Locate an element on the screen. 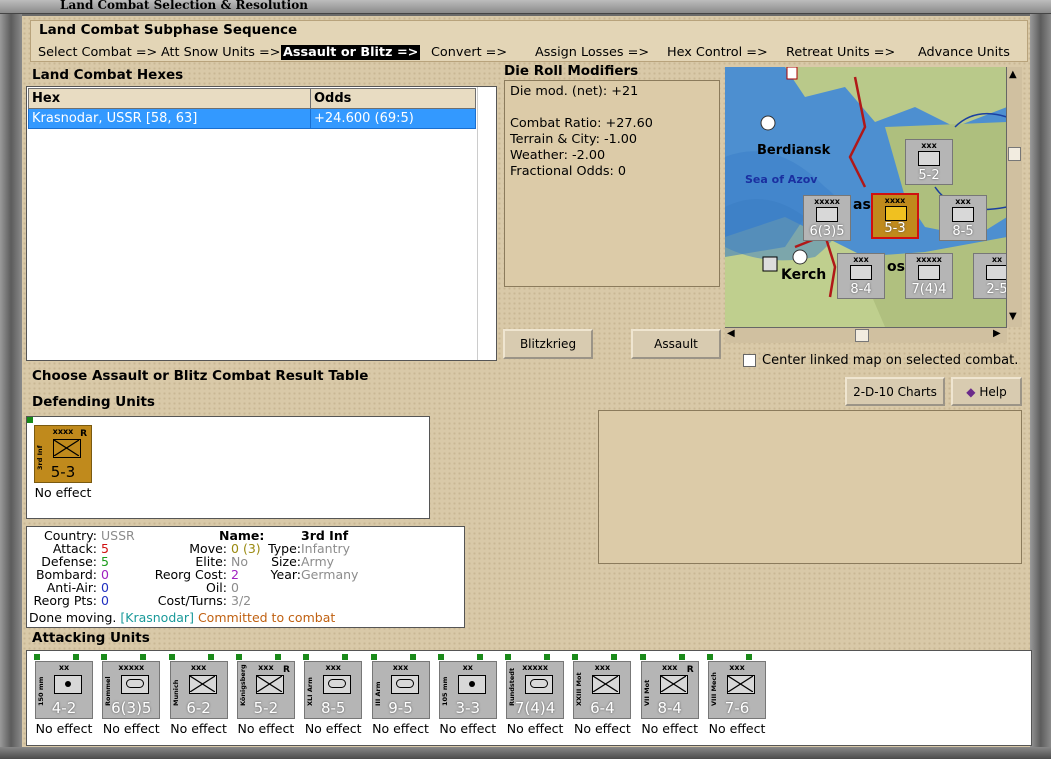  mod-fractional: Fractional Odds: 0 is located at coordinates (568, 171).